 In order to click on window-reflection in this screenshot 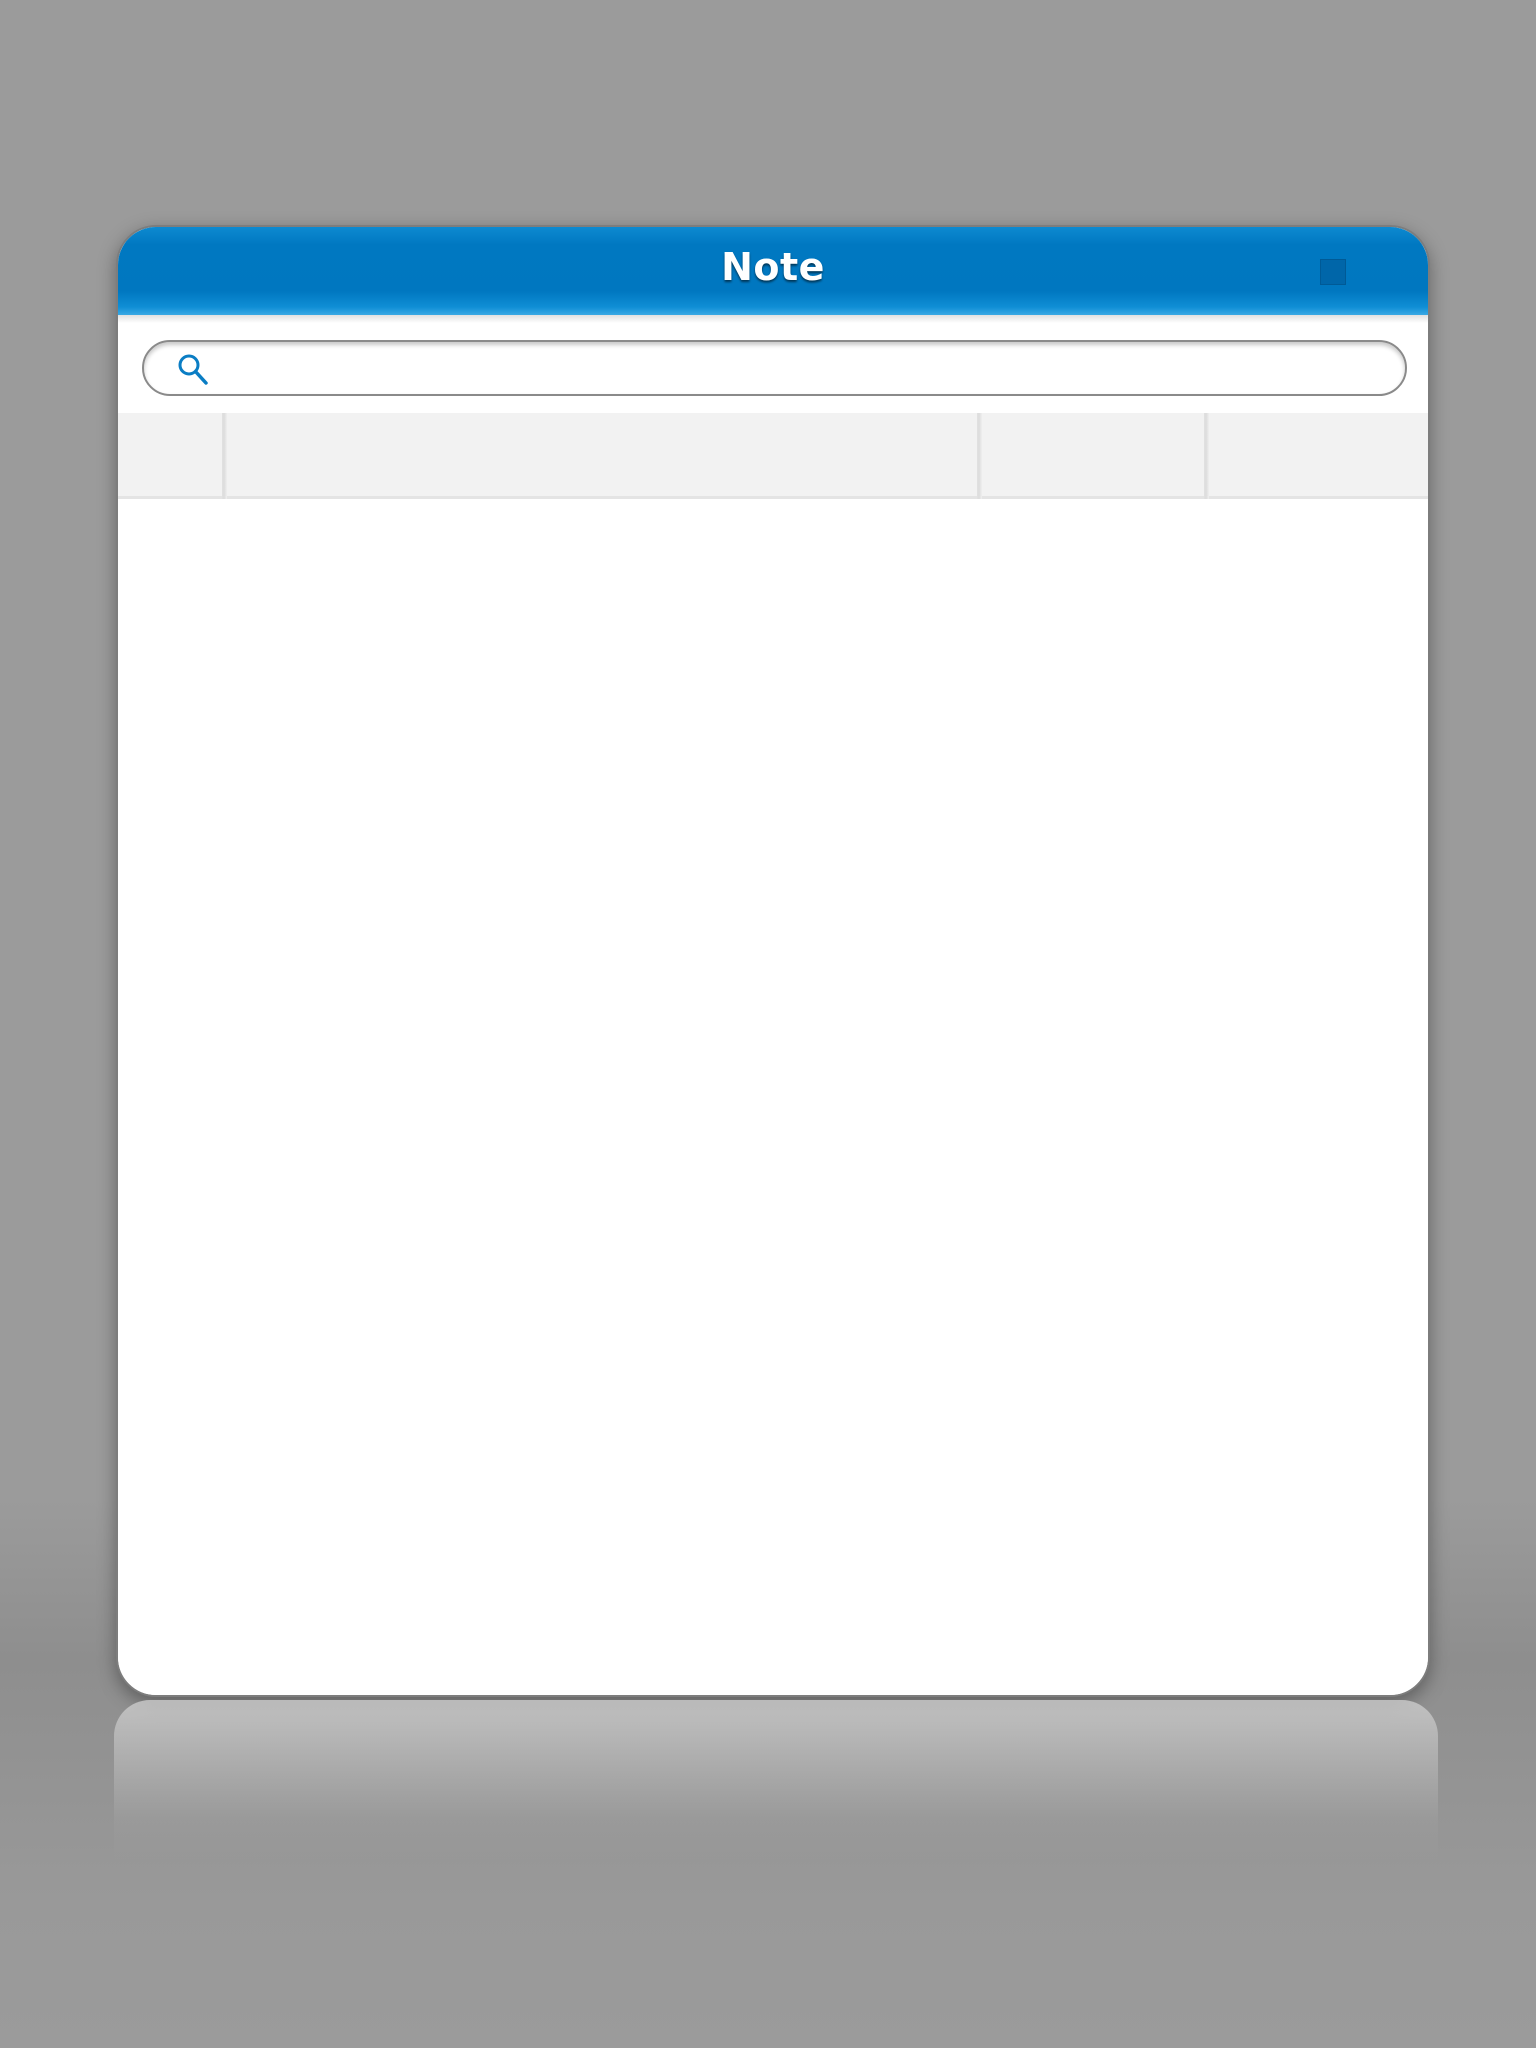, I will do `click(776, 1780)`.